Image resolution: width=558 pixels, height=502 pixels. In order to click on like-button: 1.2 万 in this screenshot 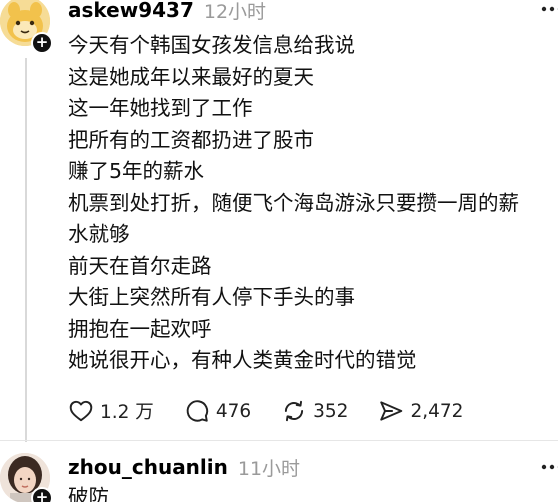, I will do `click(111, 411)`.